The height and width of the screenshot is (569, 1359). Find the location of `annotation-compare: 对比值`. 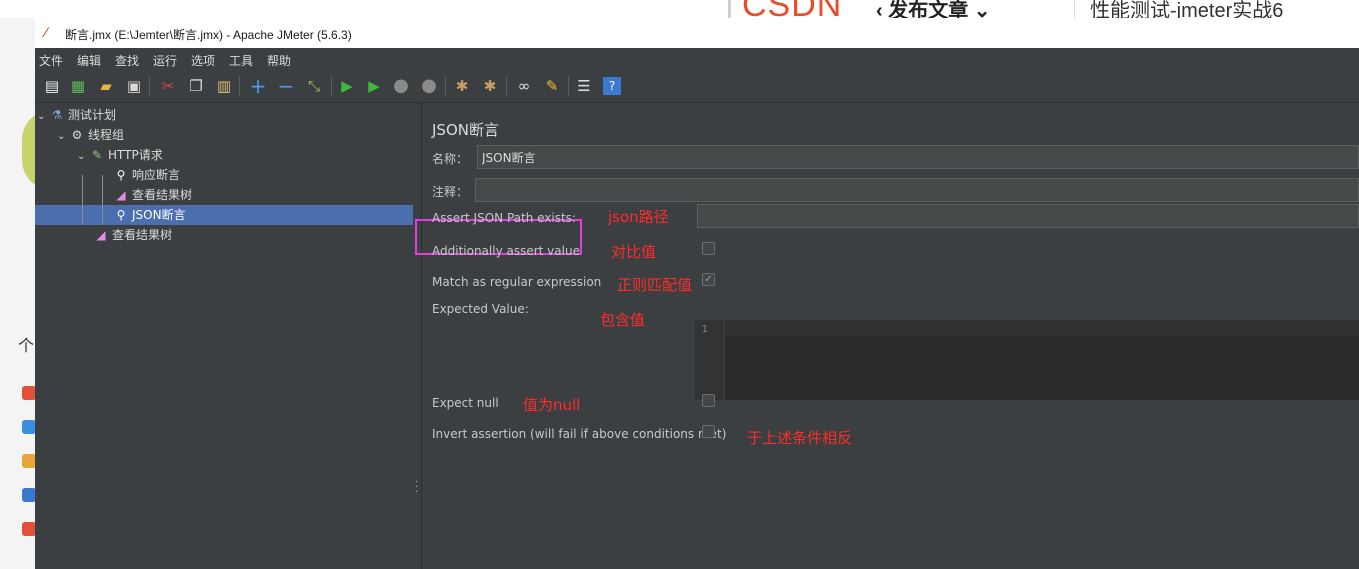

annotation-compare: 对比值 is located at coordinates (634, 252).